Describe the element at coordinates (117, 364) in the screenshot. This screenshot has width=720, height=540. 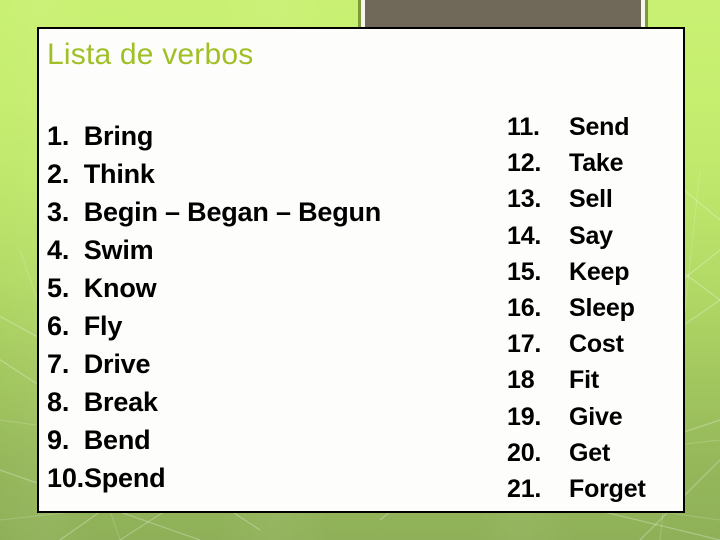
I see `list-item-word: Drive` at that location.